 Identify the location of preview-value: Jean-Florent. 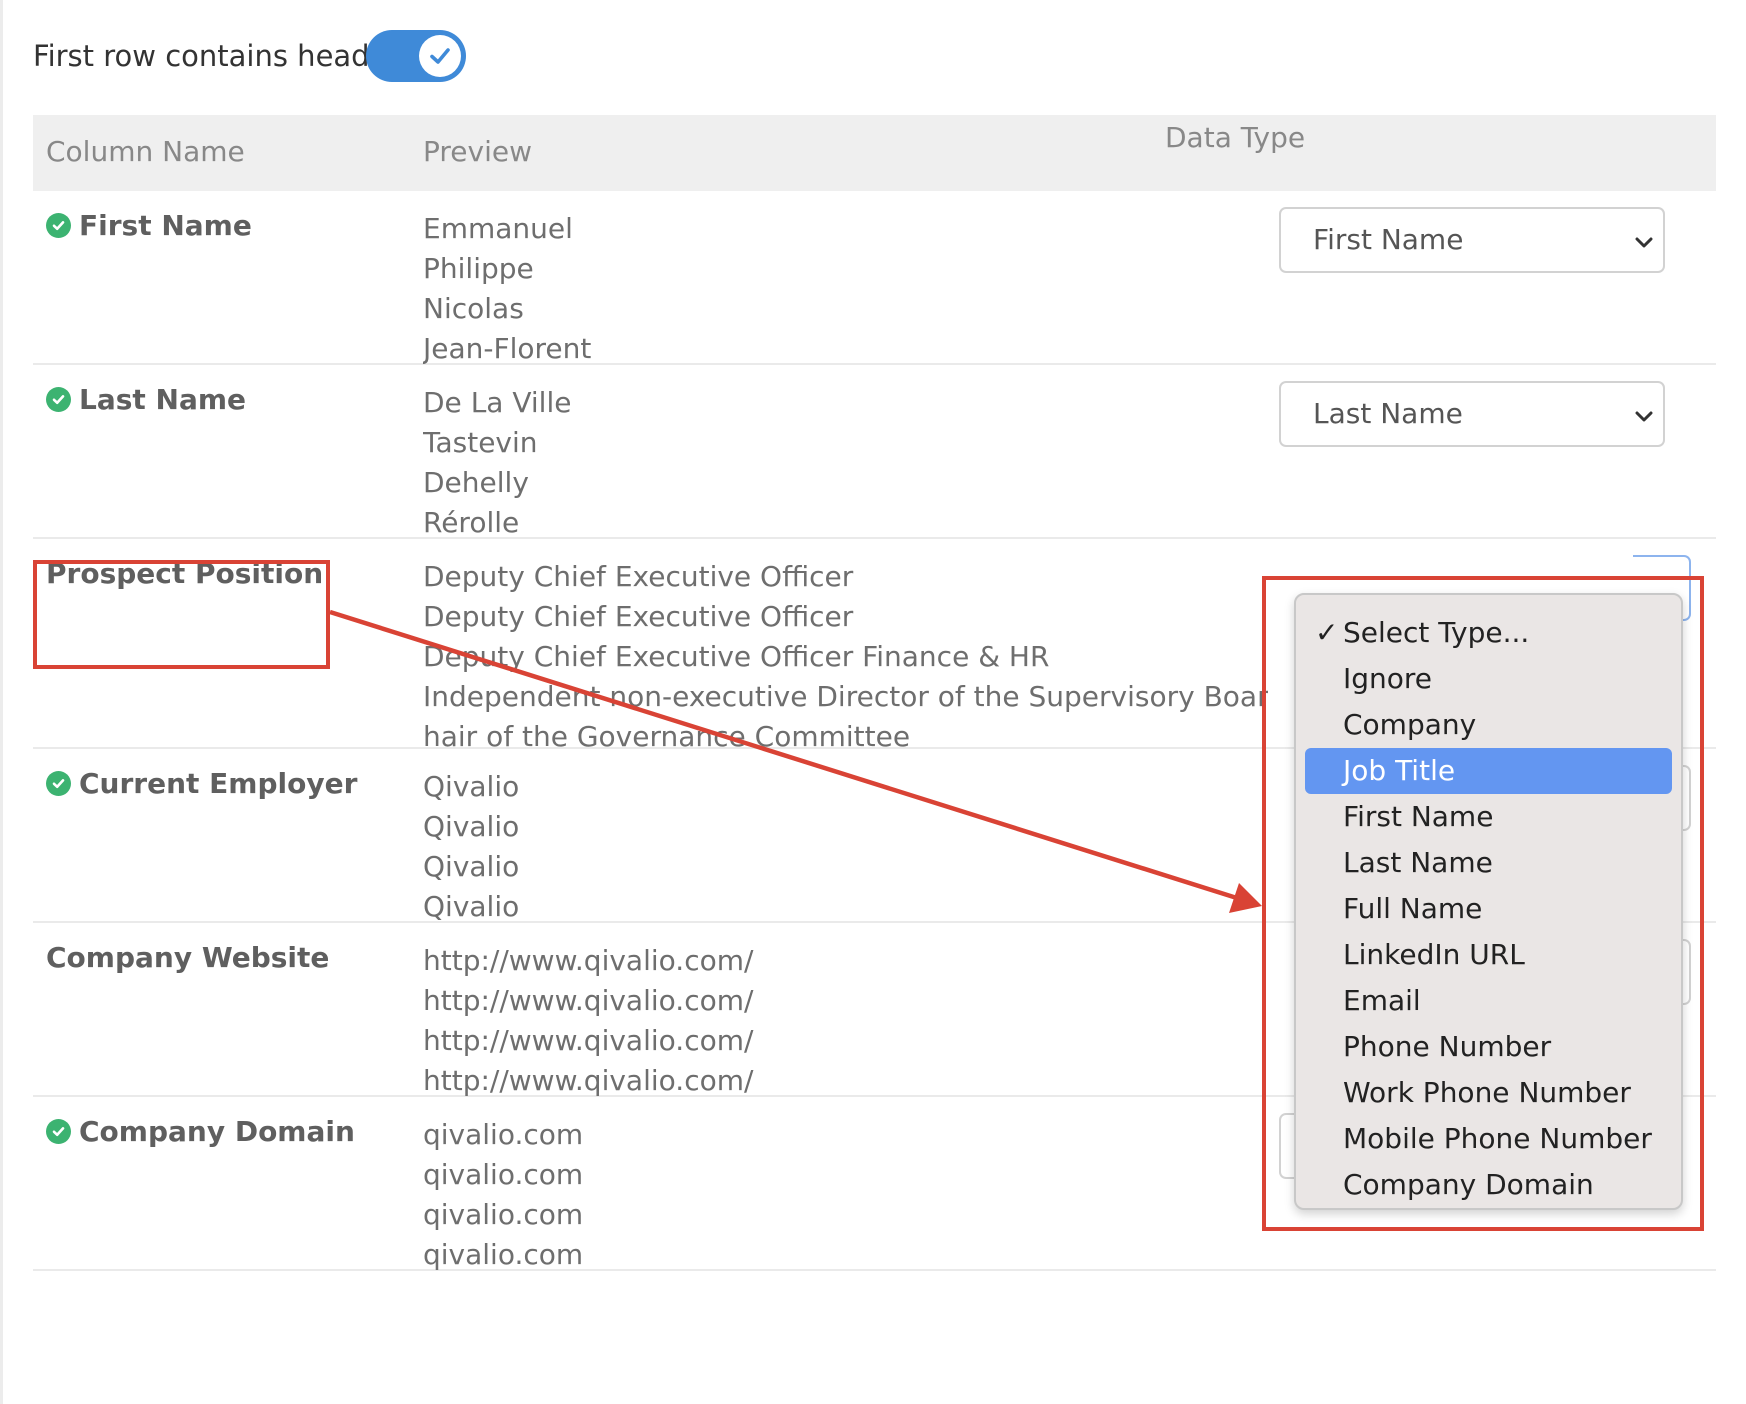
(507, 348).